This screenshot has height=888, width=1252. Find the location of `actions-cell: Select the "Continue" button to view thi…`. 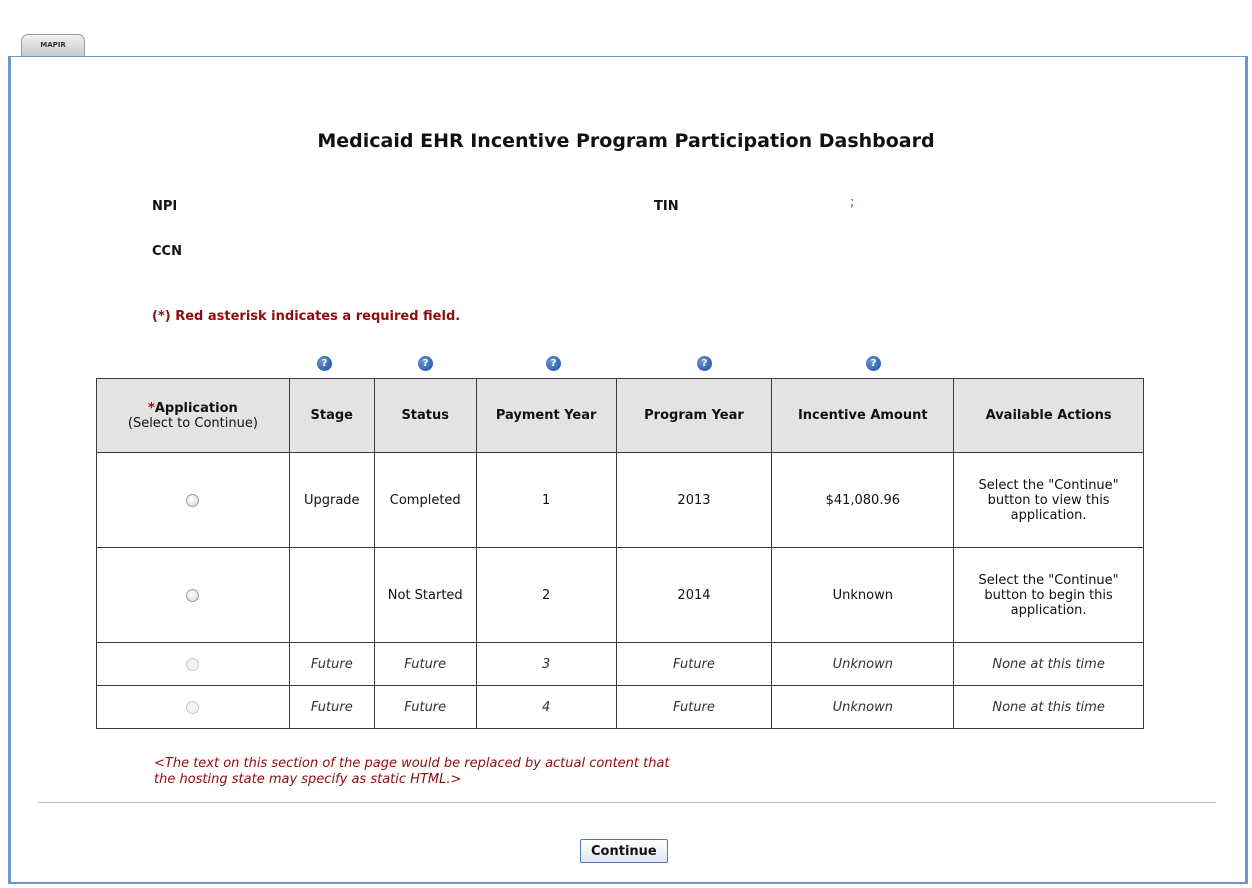

actions-cell: Select the "Continue" button to view thi… is located at coordinates (1048, 500).